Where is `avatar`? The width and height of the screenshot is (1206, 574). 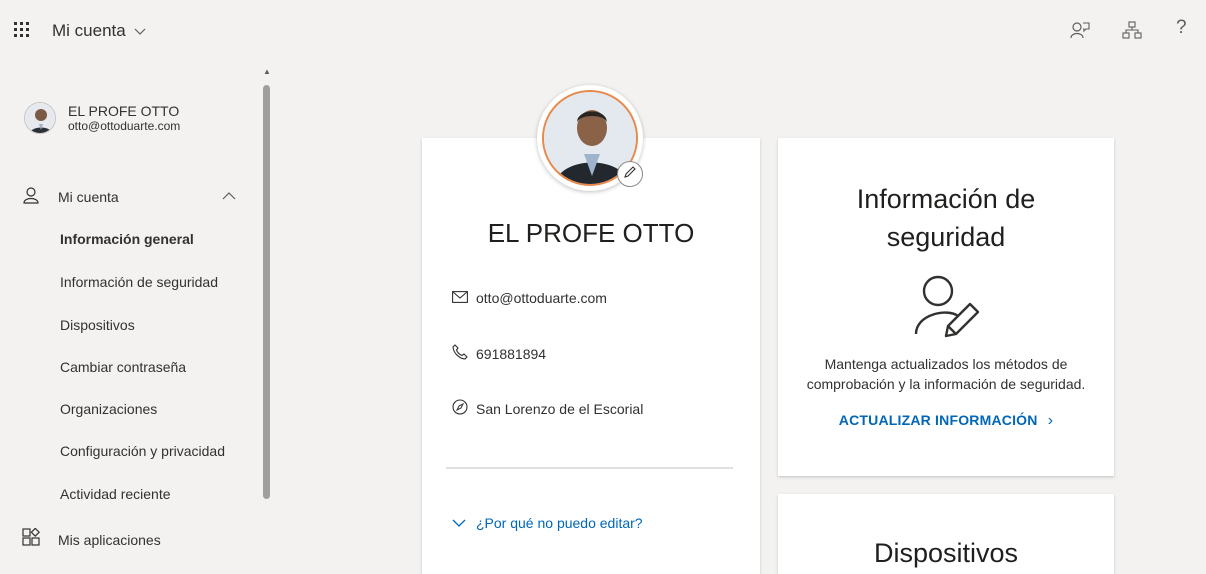
avatar is located at coordinates (40, 118).